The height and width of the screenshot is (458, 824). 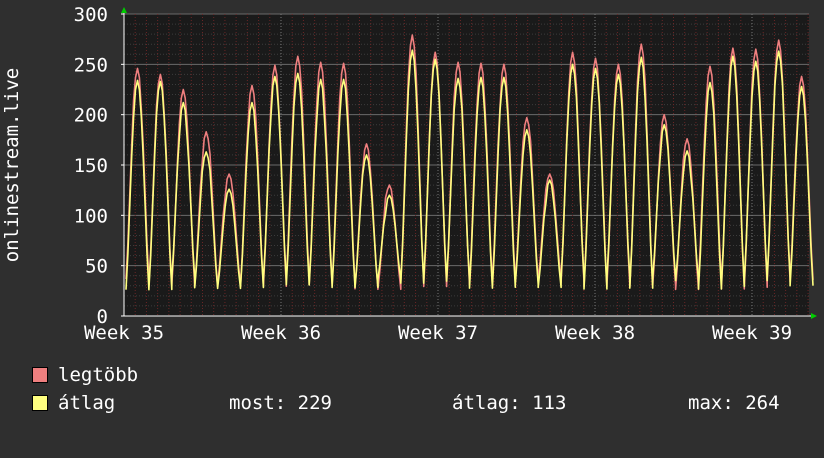 I want to click on legend-label-legtobb: legtöbb, so click(x=98, y=375).